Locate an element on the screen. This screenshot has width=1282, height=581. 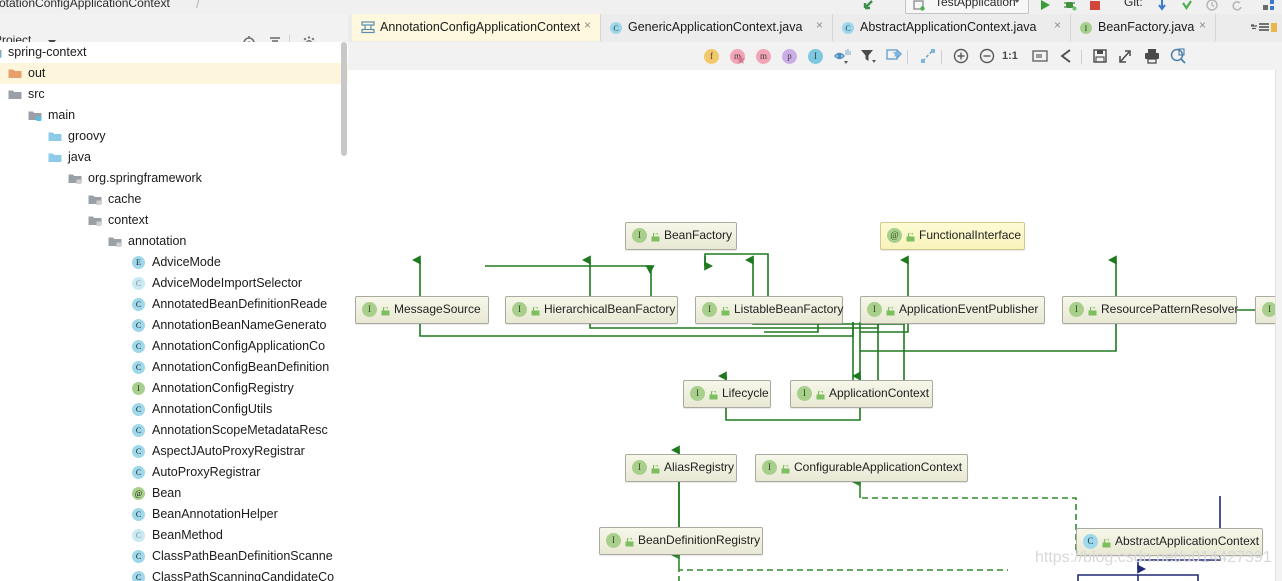
tree-item-annotationbeannamegenerato: C AnnotationBeanNameGenerato is located at coordinates (174, 325).